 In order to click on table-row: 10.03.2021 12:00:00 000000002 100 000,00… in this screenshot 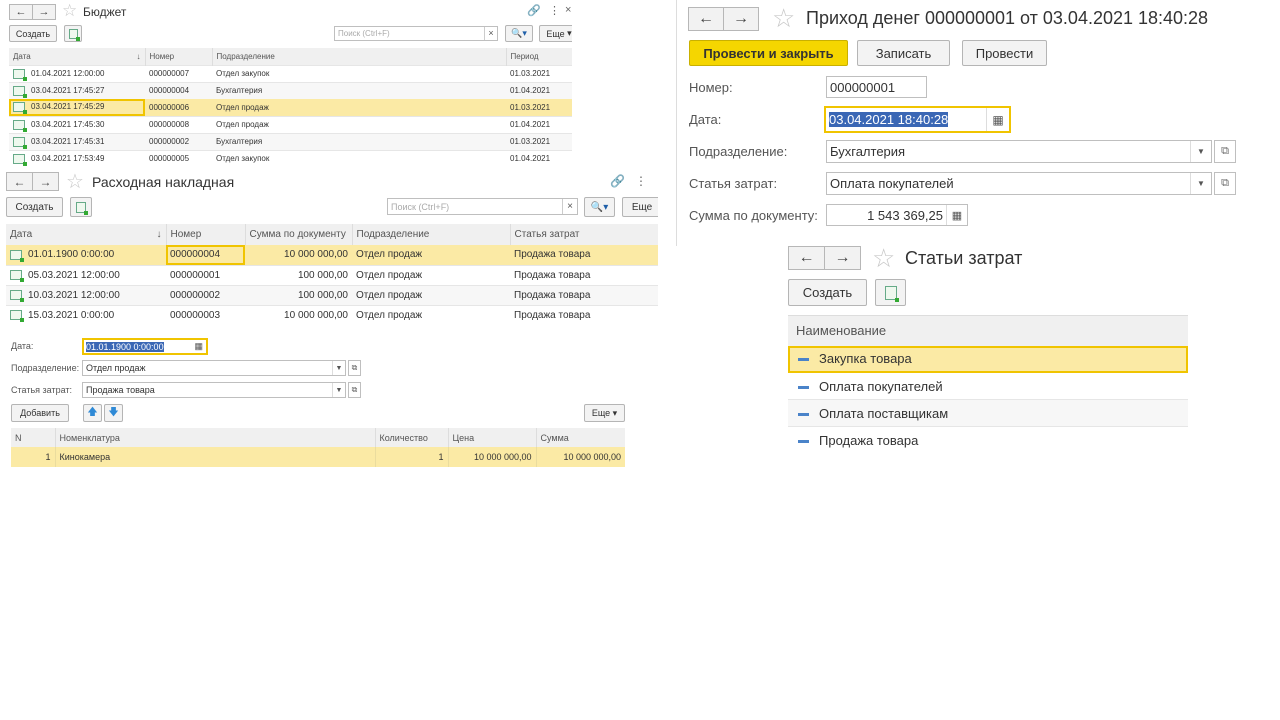, I will do `click(332, 295)`.